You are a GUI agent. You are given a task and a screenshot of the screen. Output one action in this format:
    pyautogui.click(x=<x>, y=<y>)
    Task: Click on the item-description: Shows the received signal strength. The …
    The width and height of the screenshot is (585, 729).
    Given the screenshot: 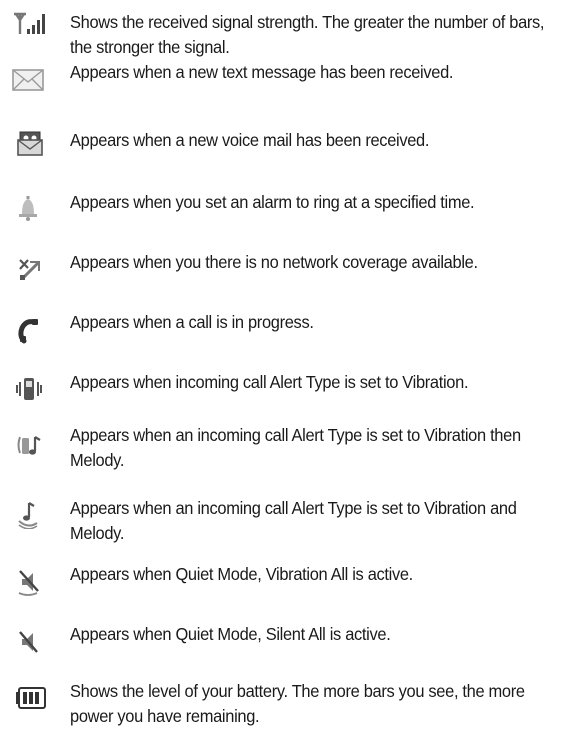 What is the action you would take?
    pyautogui.click(x=307, y=34)
    